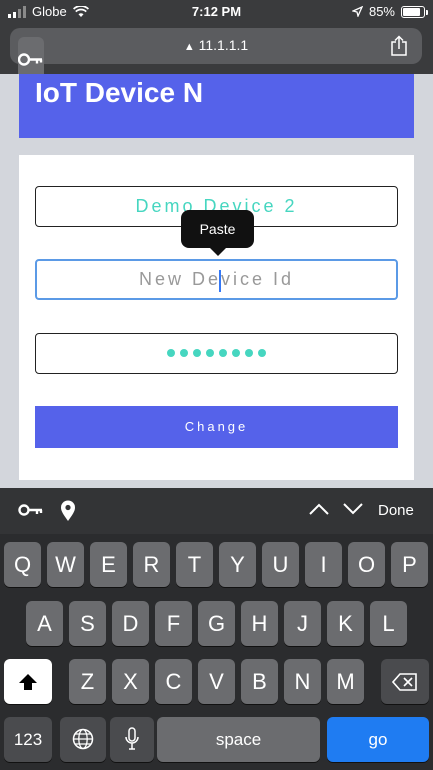 The width and height of the screenshot is (433, 770). I want to click on key-j: J, so click(302, 623).